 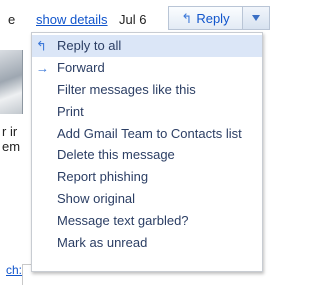 What do you see at coordinates (72, 19) in the screenshot?
I see `show-details-link: show details` at bounding box center [72, 19].